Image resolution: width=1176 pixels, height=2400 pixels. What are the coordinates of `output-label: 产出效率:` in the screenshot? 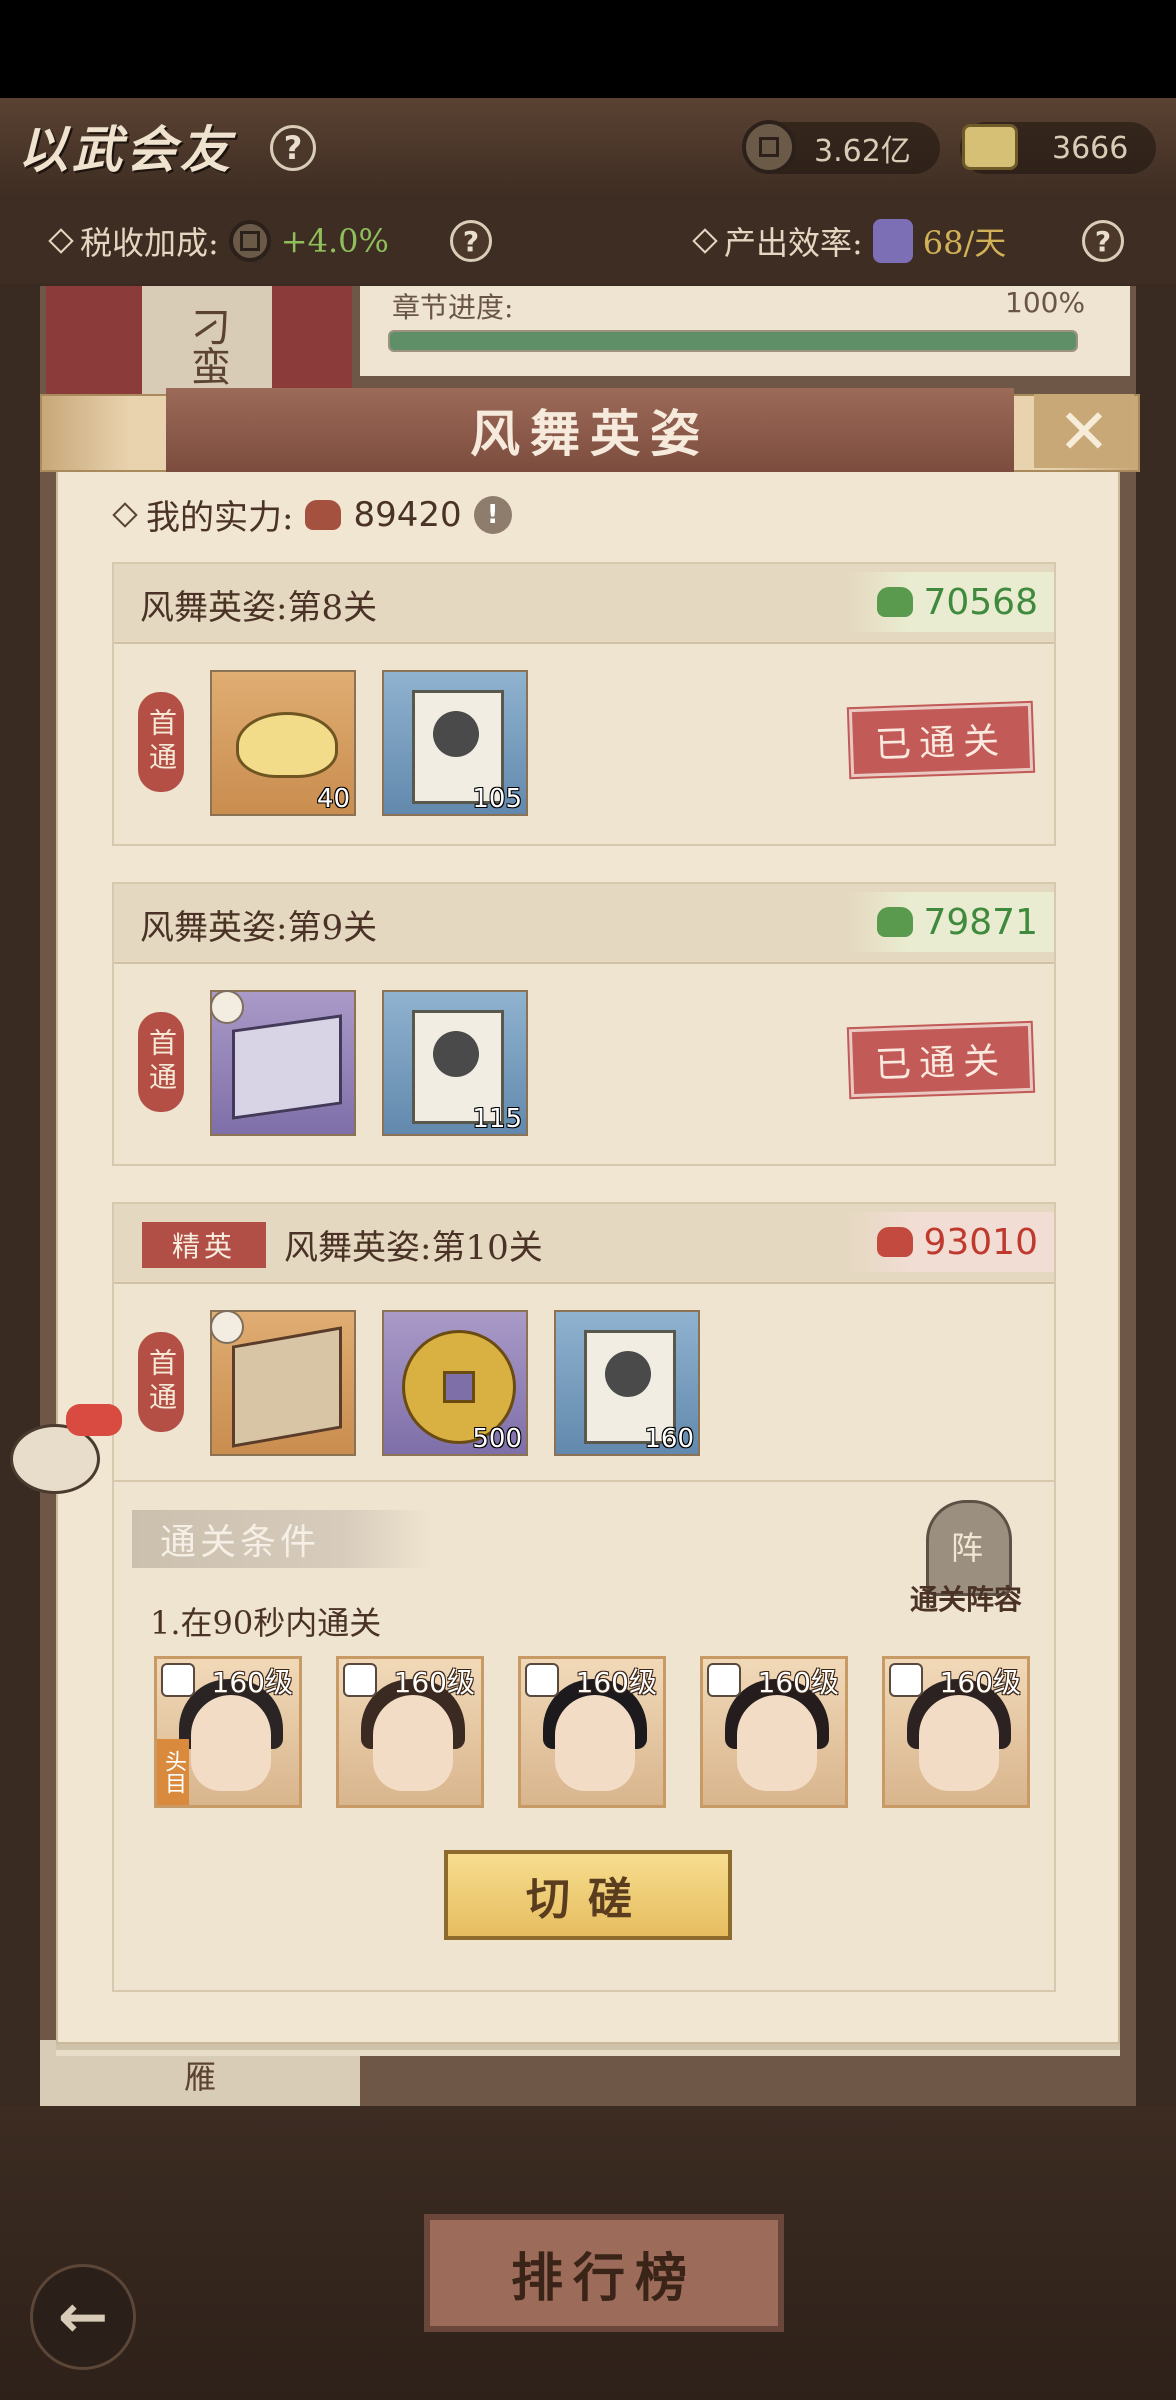 It's located at (793, 243).